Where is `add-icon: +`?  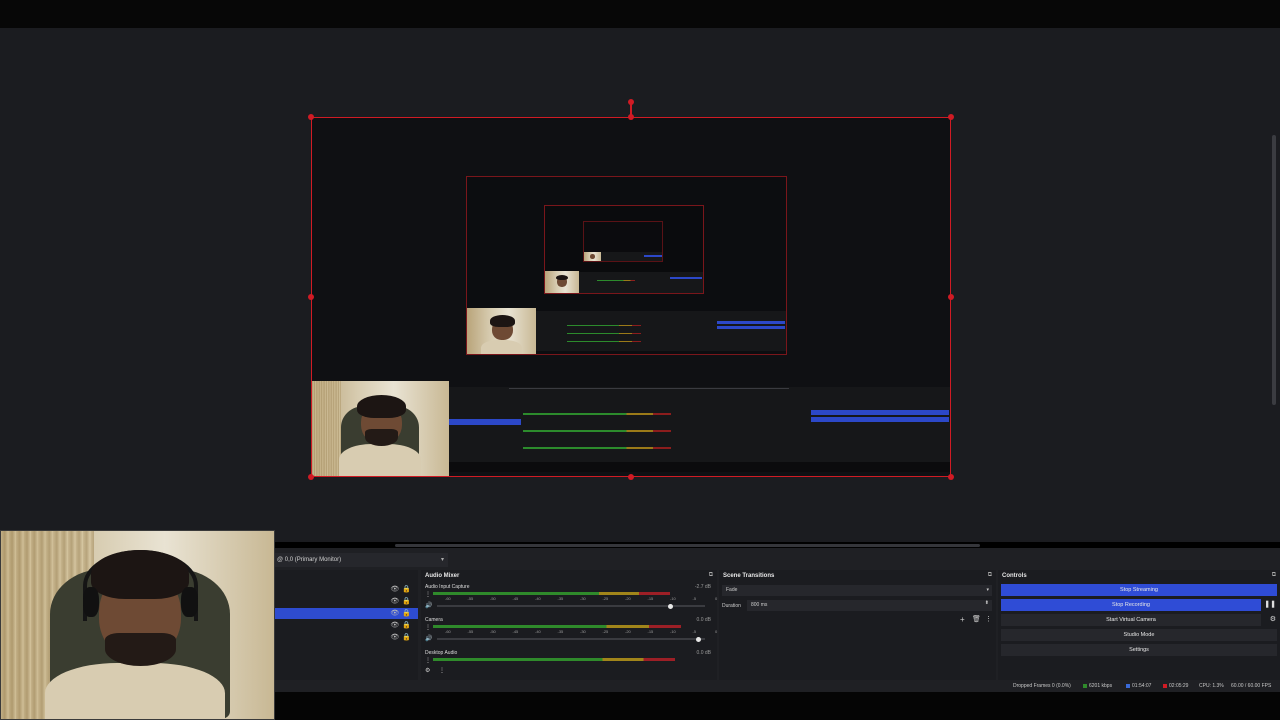
add-icon: + is located at coordinates (962, 619).